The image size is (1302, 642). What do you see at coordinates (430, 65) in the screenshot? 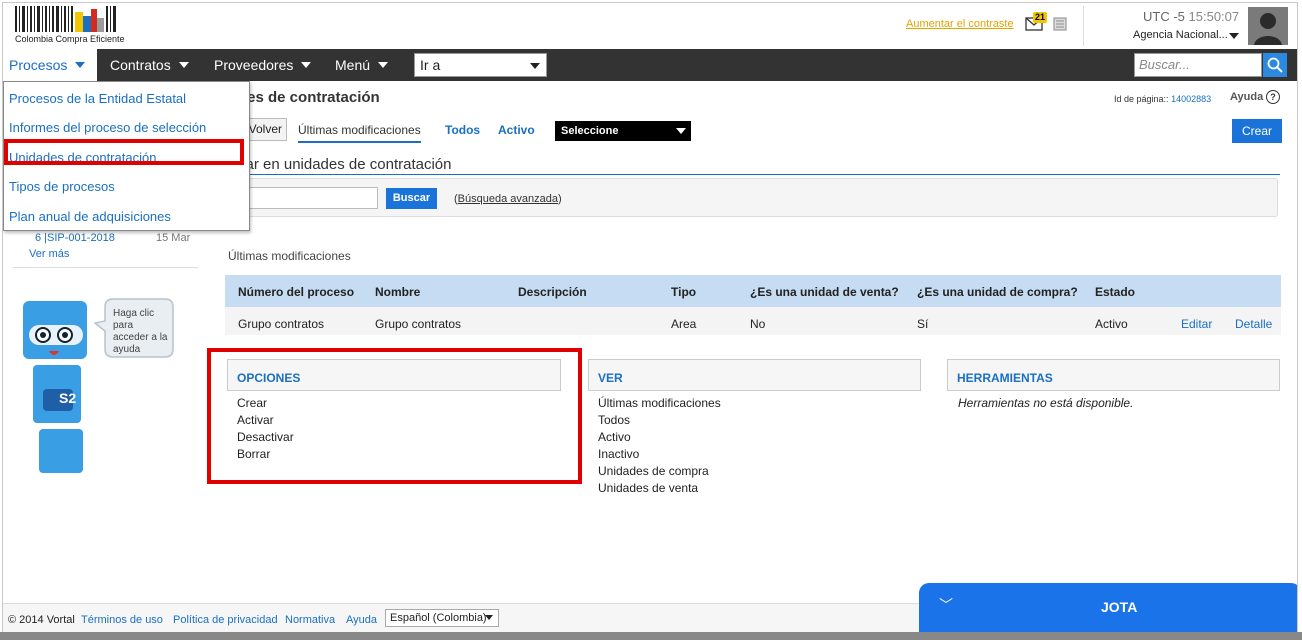
I see `goto-select-value: Ir a` at bounding box center [430, 65].